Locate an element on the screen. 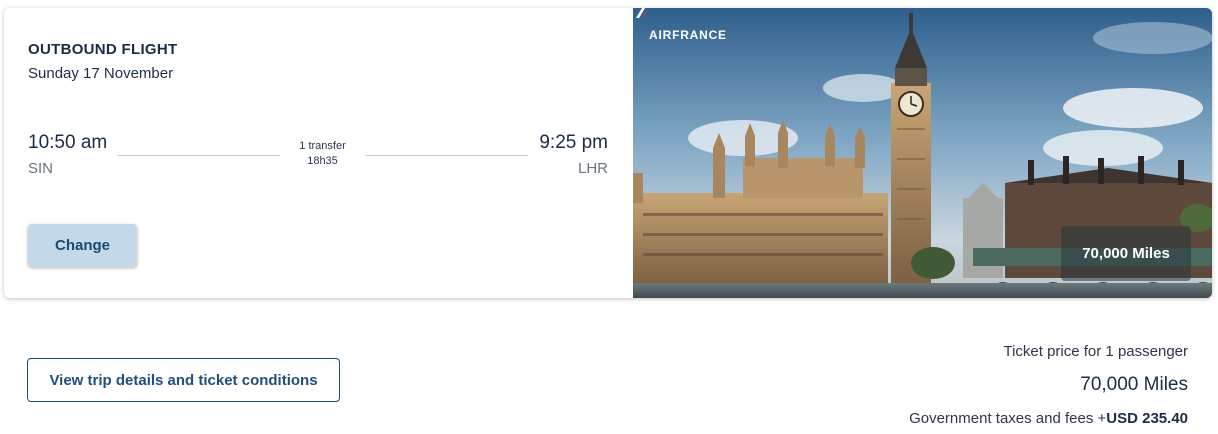 Image resolution: width=1218 pixels, height=434 pixels. arrival-airport: LHR is located at coordinates (592, 168).